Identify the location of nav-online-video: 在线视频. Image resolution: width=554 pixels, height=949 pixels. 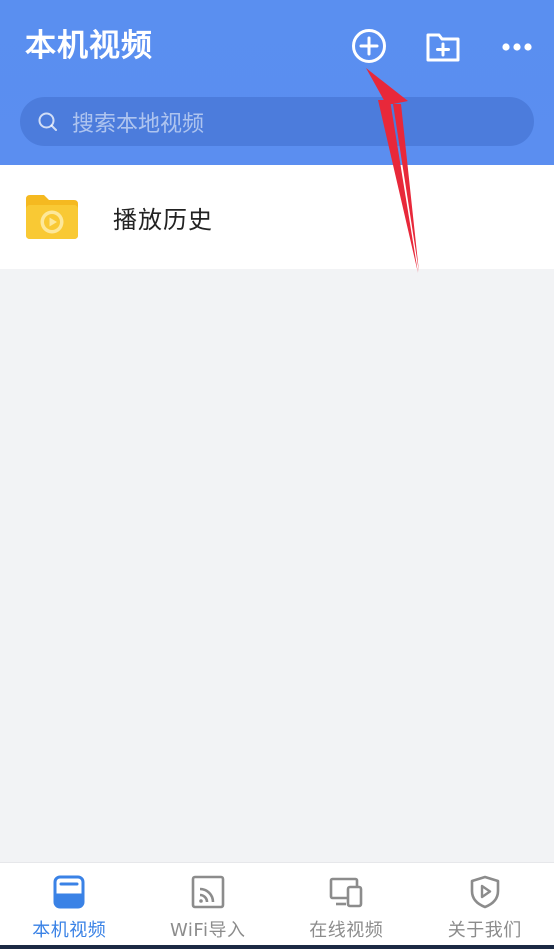
(346, 906).